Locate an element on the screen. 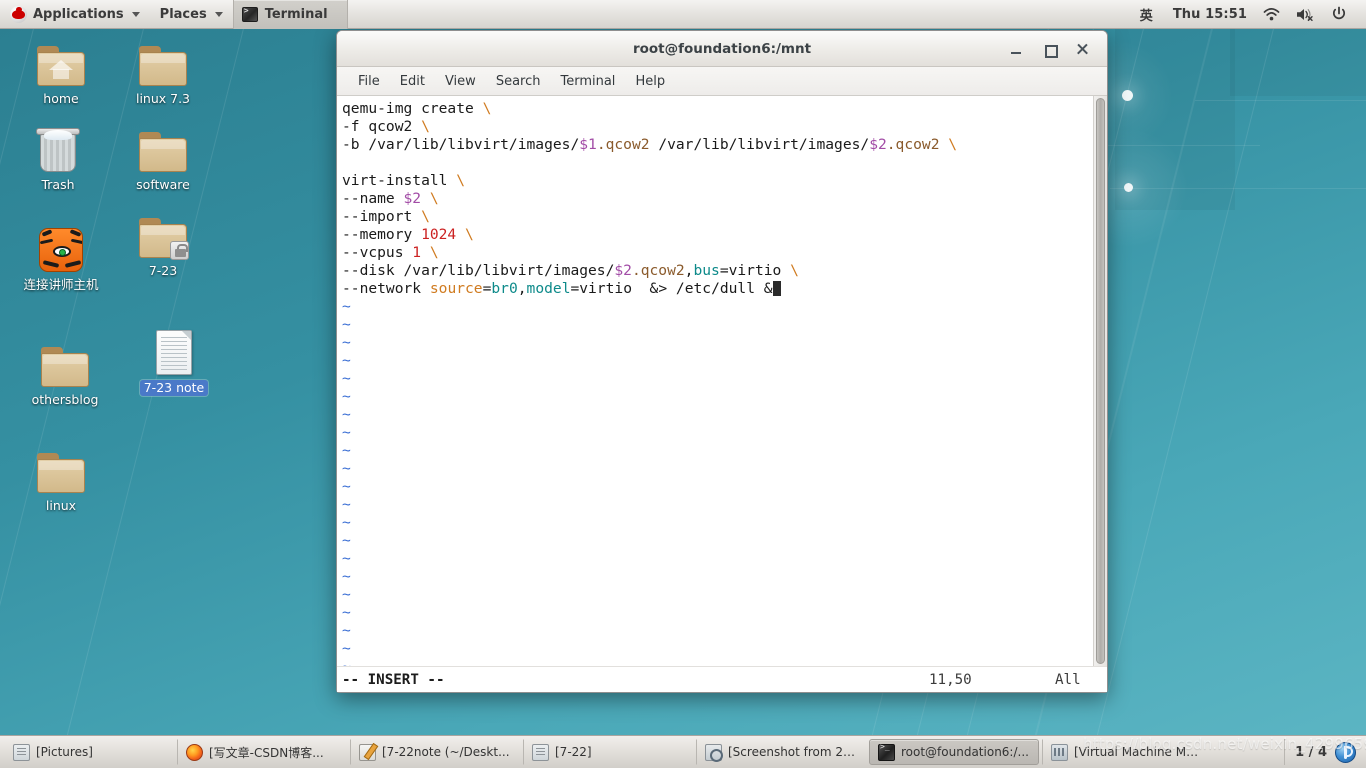 The image size is (1366, 768). workspace-label: 1 / 4 is located at coordinates (1311, 752).